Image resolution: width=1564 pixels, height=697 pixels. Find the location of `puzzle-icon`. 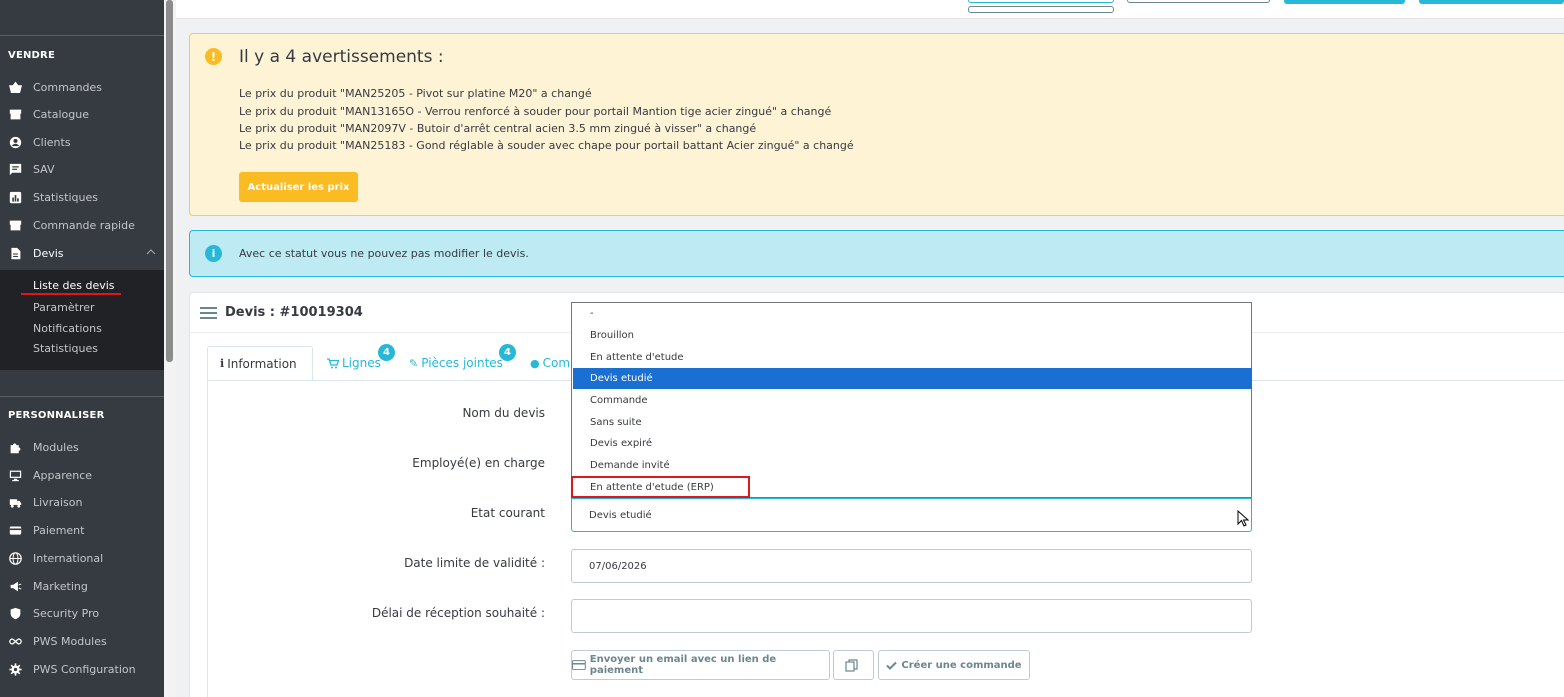

puzzle-icon is located at coordinates (15, 447).